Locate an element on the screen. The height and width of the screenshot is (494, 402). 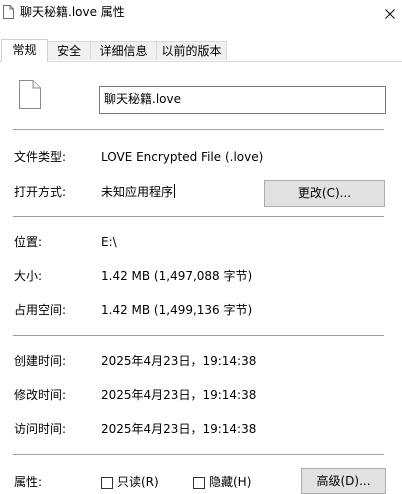
tab-strip: 常规 安全 详细信息 以前的版本 is located at coordinates (201, 50).